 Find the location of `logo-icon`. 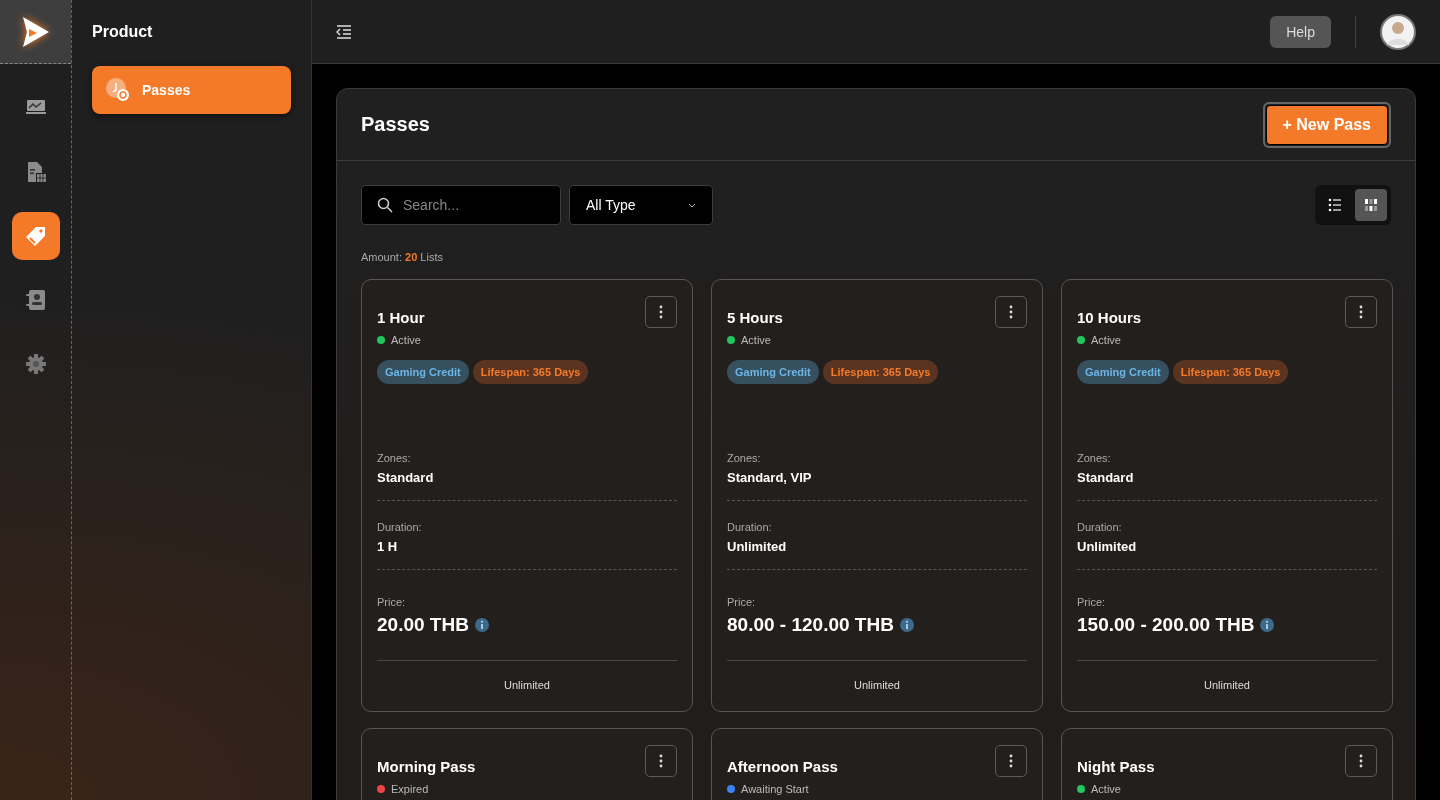

logo-icon is located at coordinates (35, 31).